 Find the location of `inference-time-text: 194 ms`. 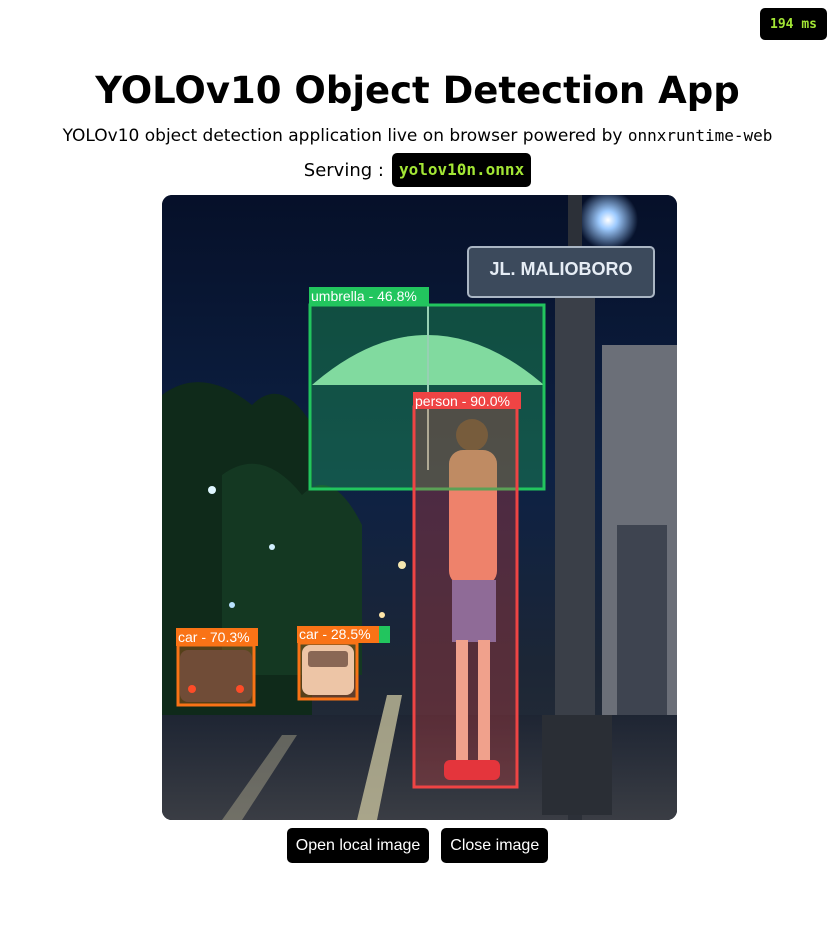

inference-time-text: 194 ms is located at coordinates (793, 24).